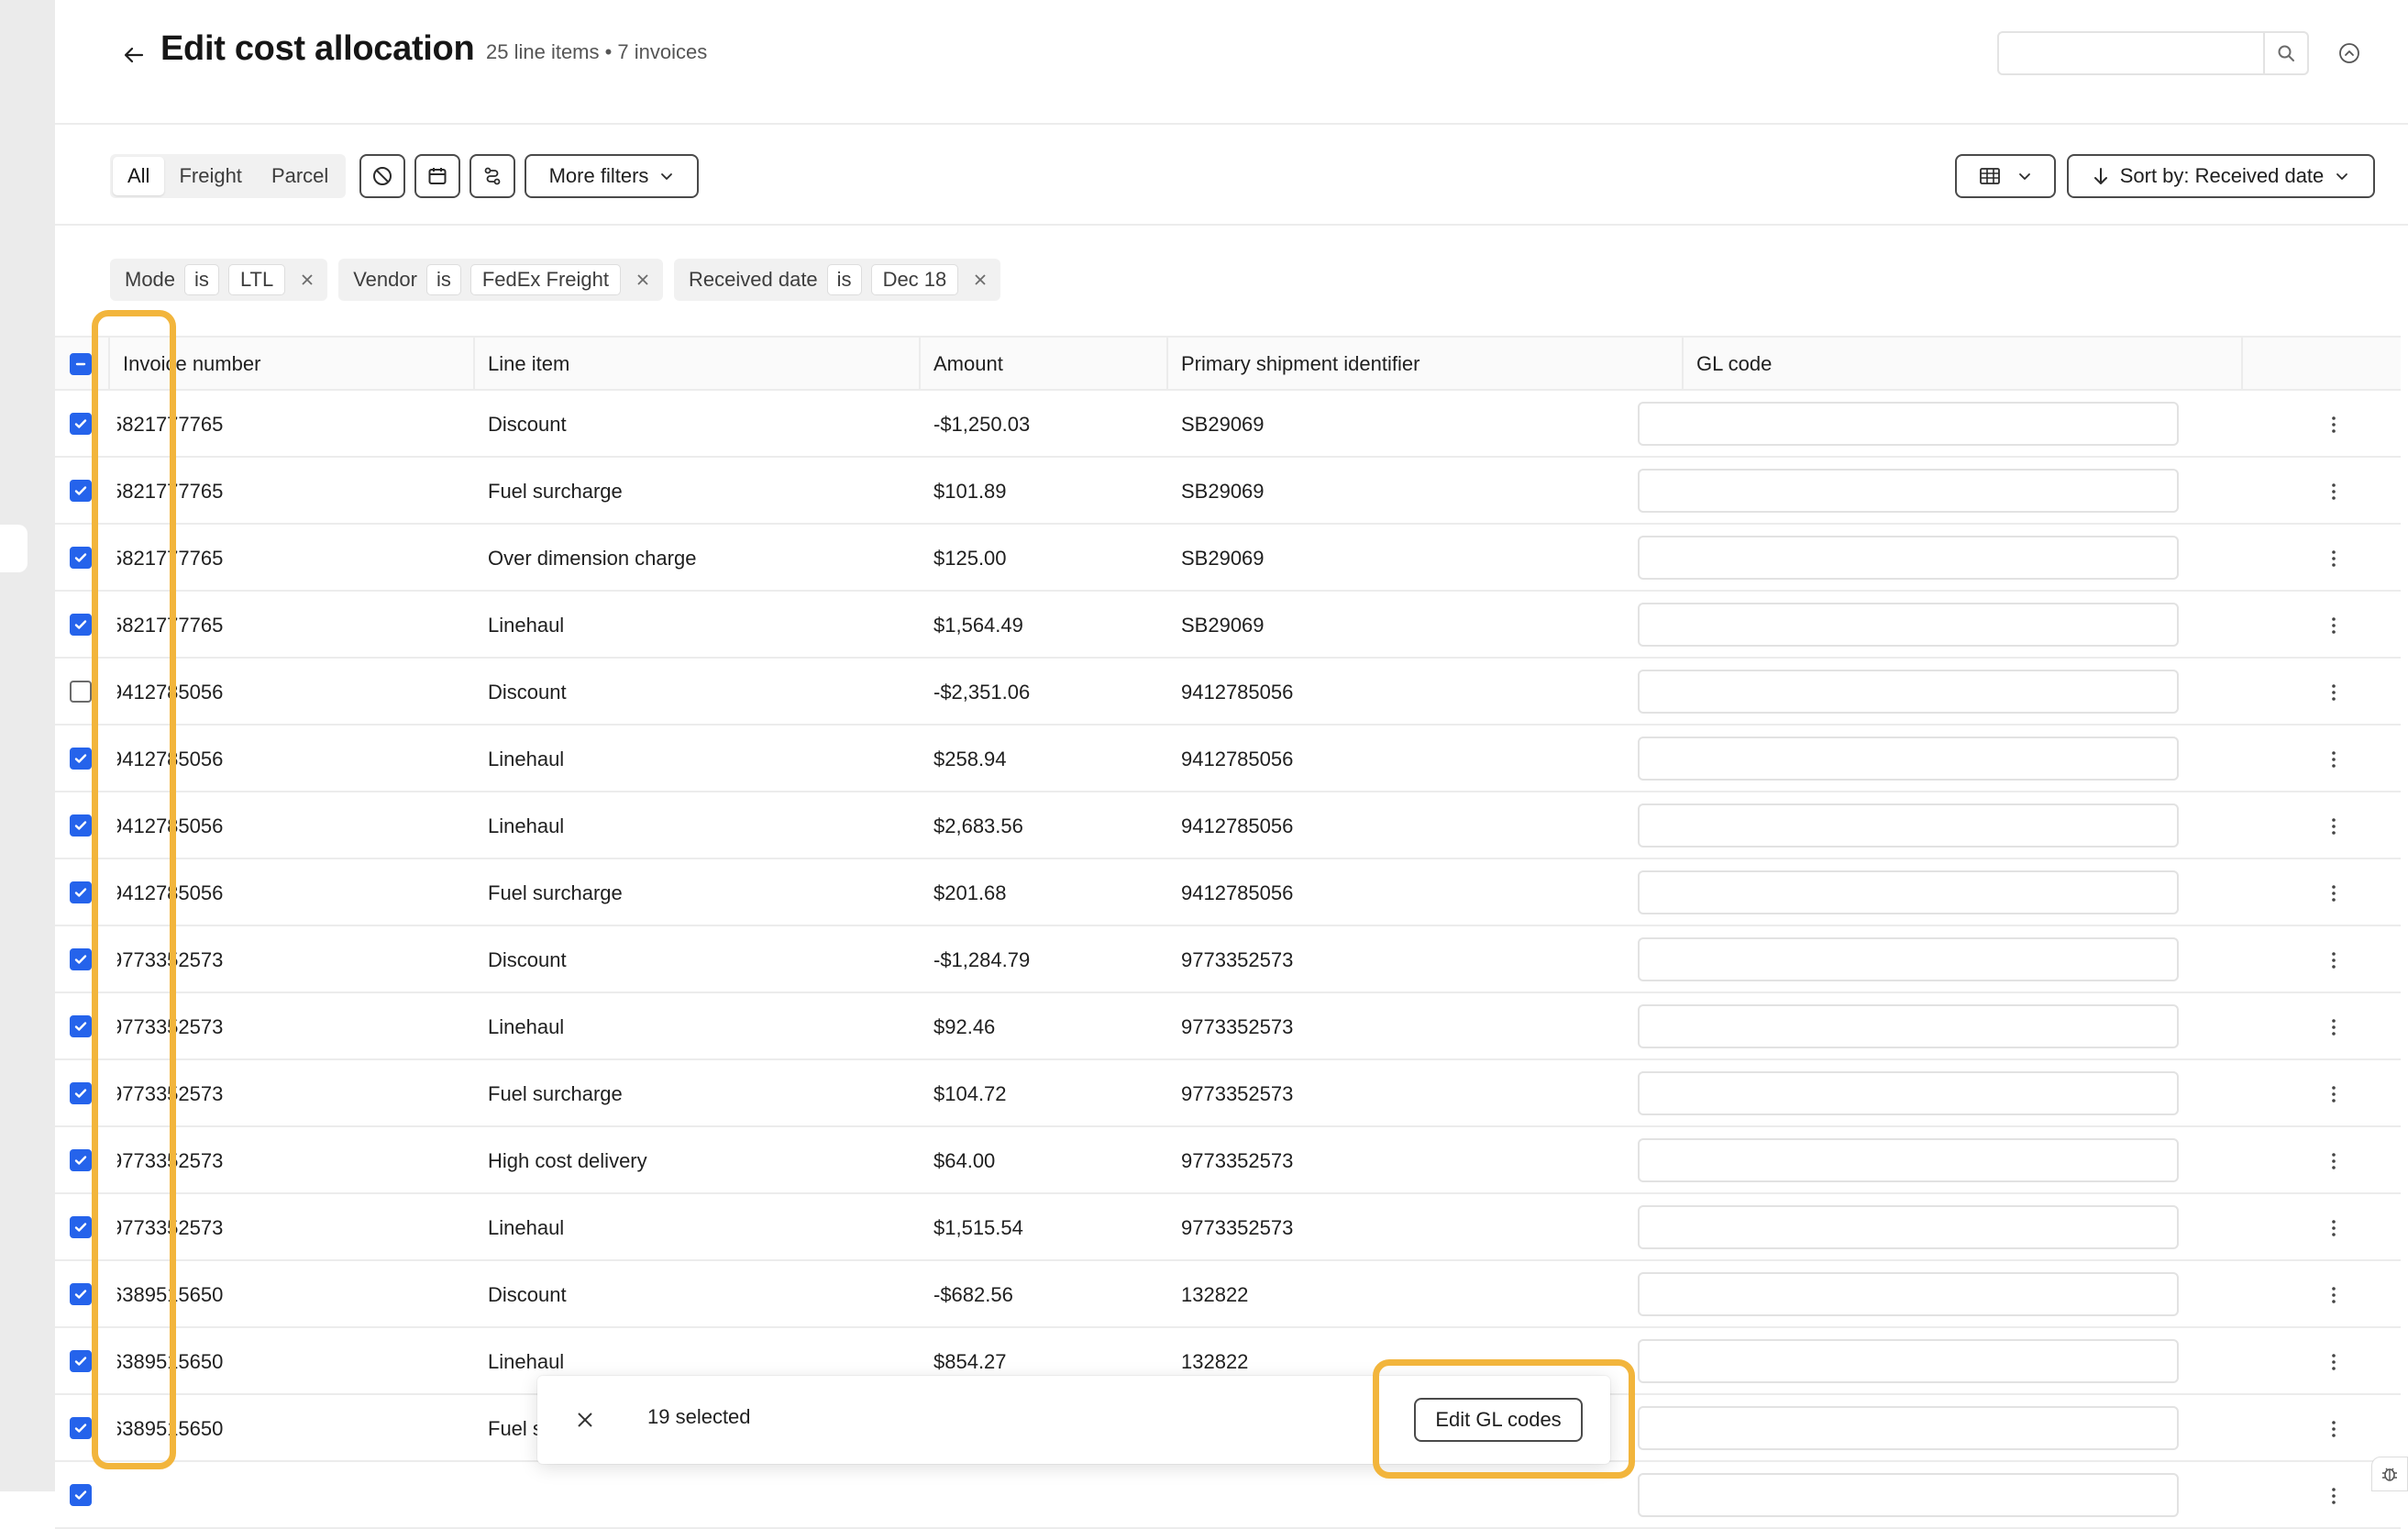 Image resolution: width=2408 pixels, height=1529 pixels. I want to click on column-header-gl-code: GL code, so click(1964, 364).